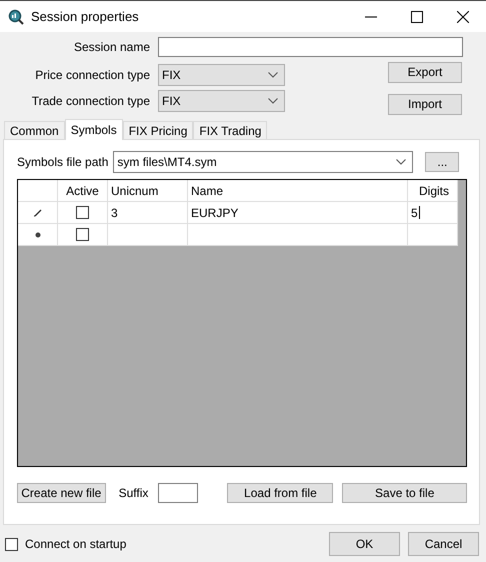 The image size is (486, 562). I want to click on column-header: Name, so click(298, 191).